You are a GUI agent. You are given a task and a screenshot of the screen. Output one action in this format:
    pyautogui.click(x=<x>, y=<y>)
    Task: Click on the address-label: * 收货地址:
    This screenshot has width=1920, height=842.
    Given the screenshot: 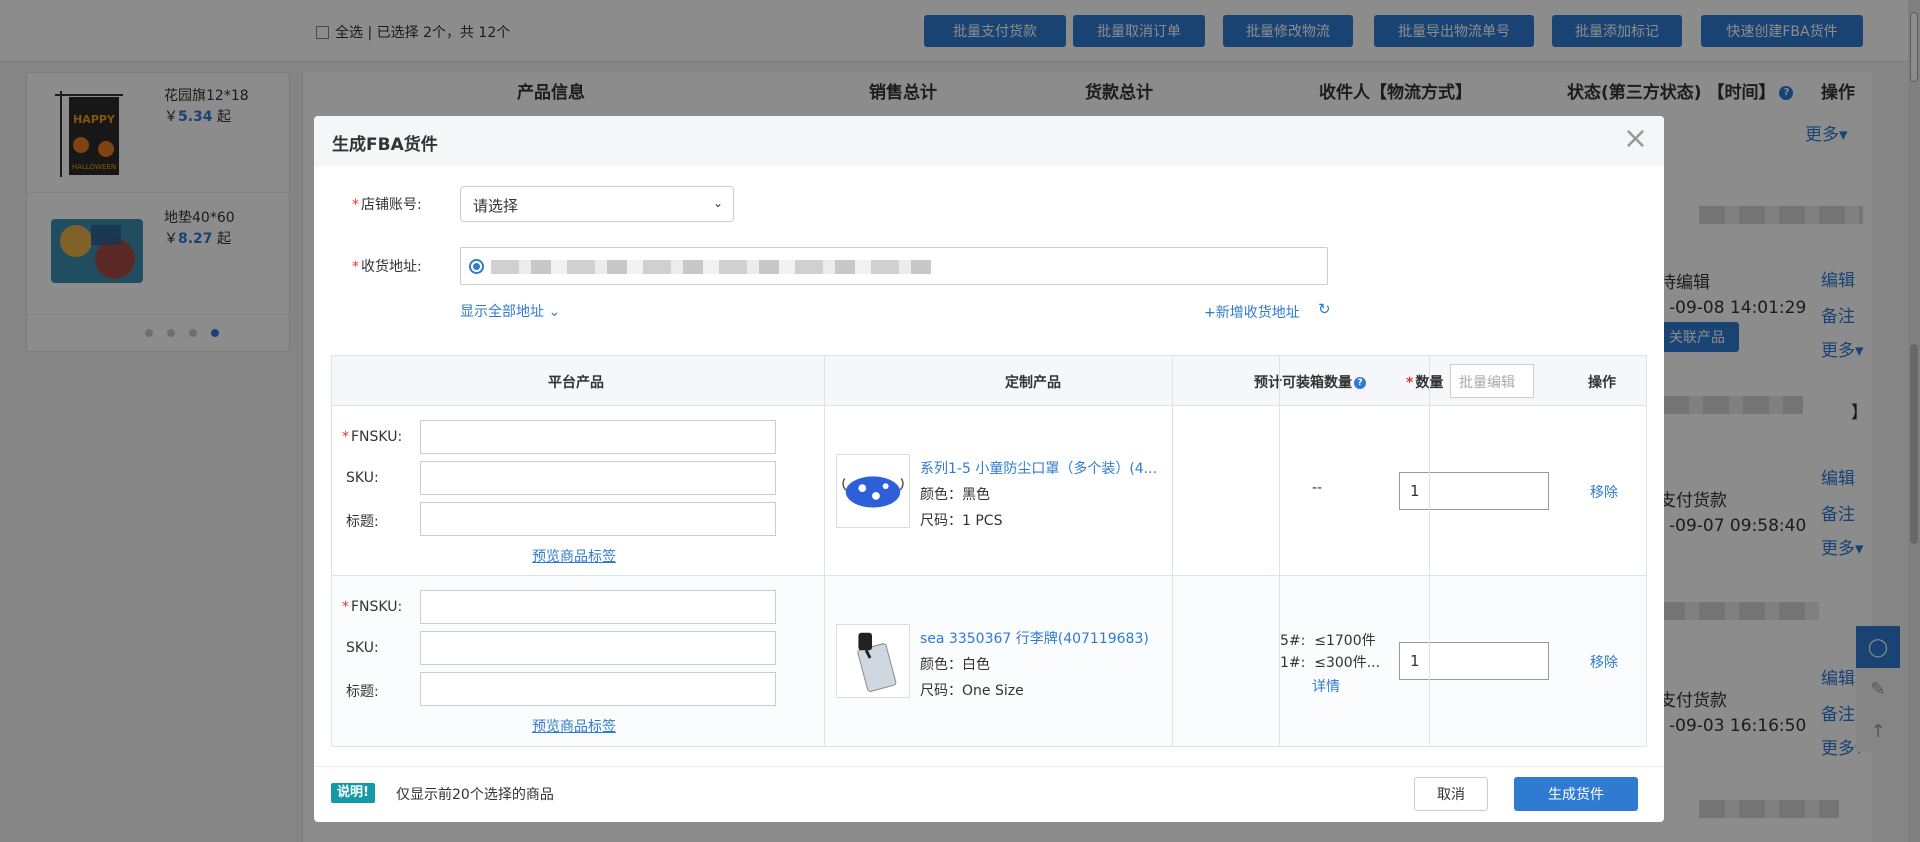 What is the action you would take?
    pyautogui.click(x=387, y=267)
    